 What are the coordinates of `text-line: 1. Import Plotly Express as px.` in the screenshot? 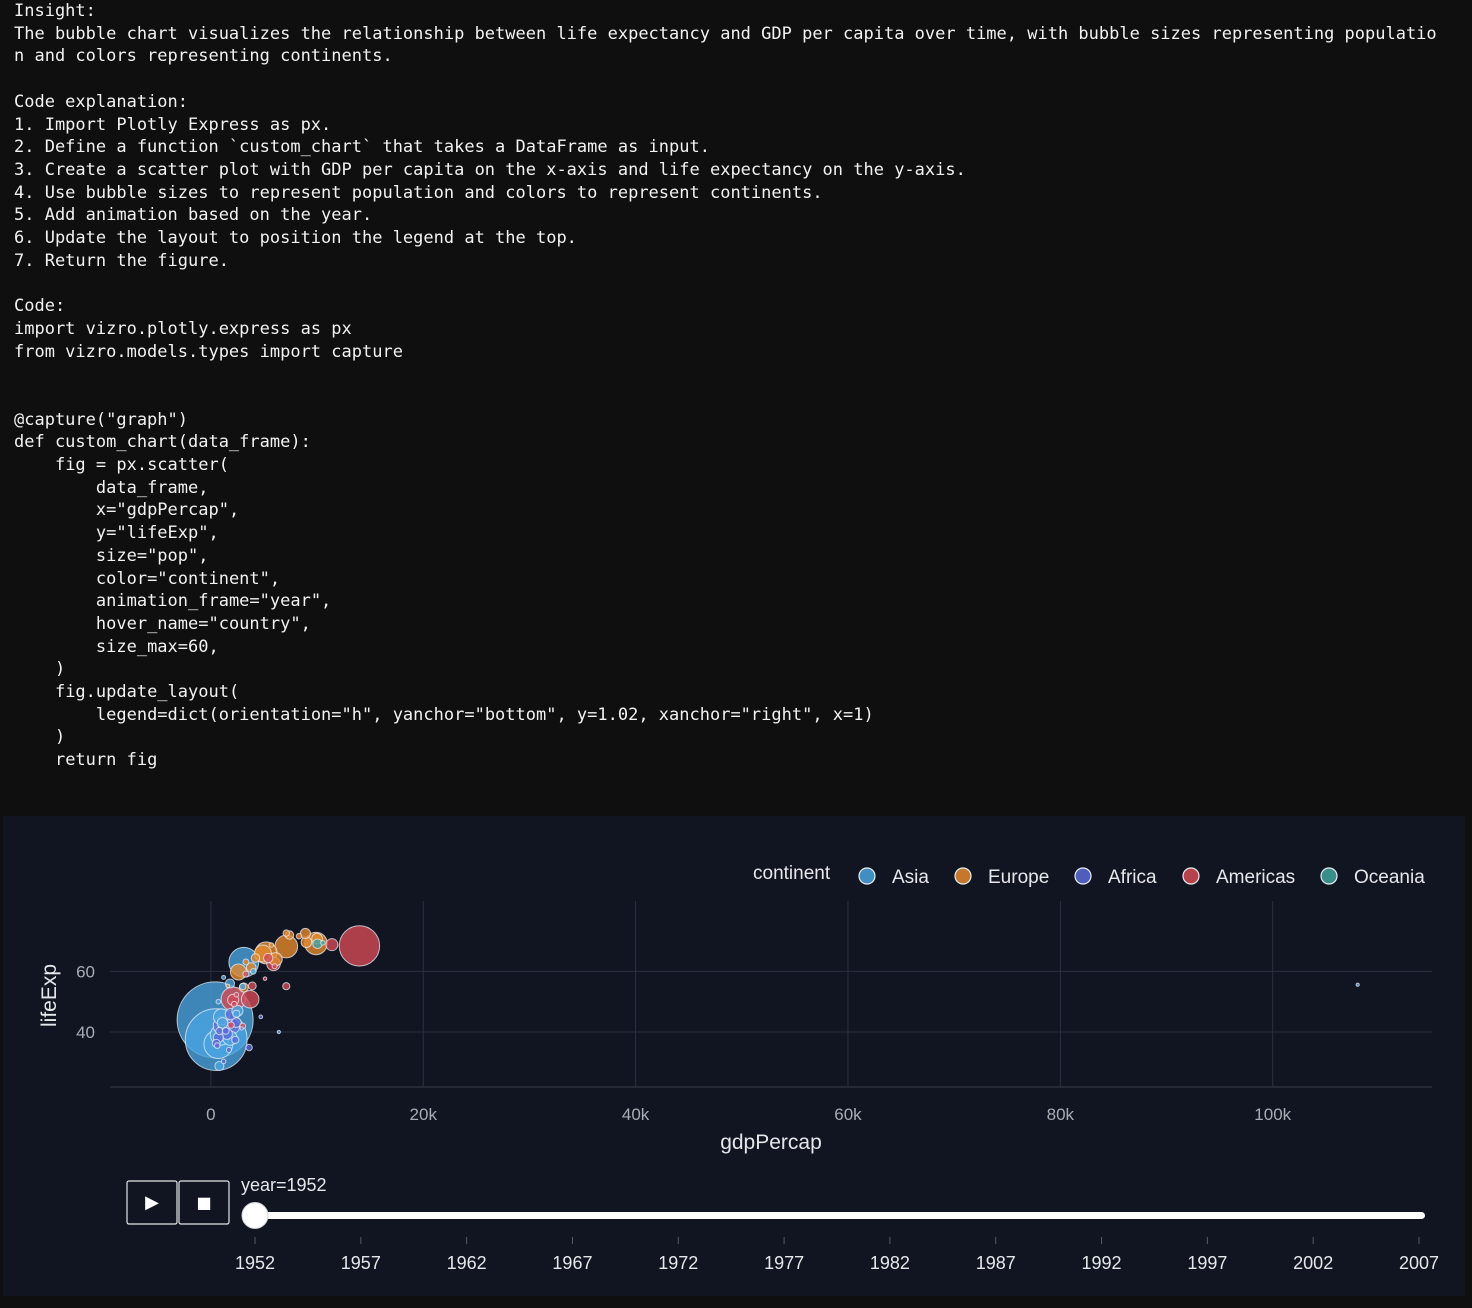 It's located at (173, 124).